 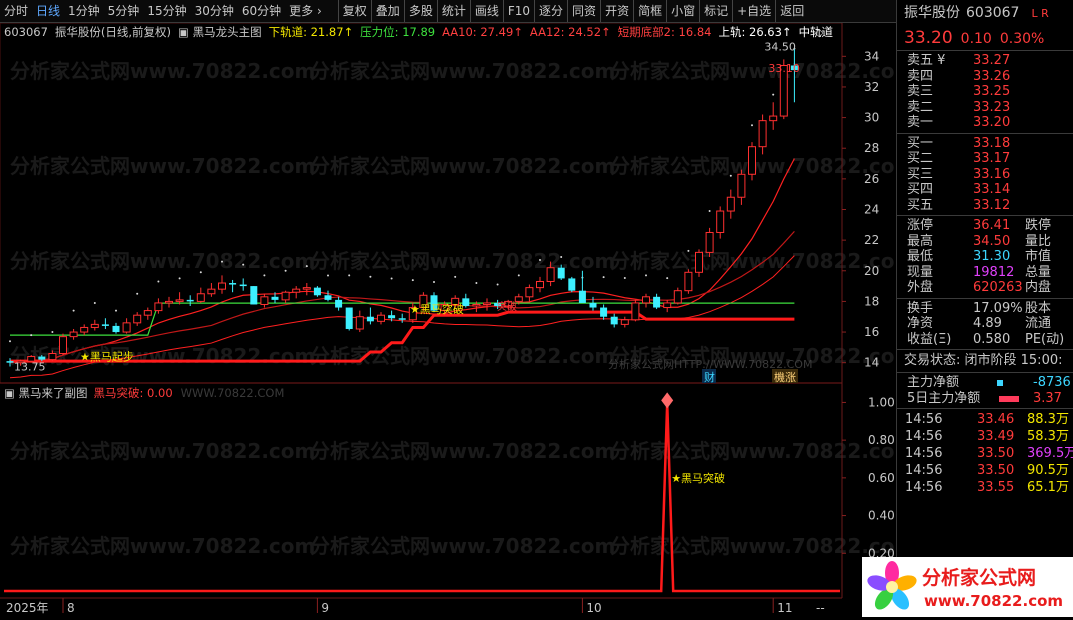 I want to click on toolbar-period-5: 30分钟, so click(x=214, y=11).